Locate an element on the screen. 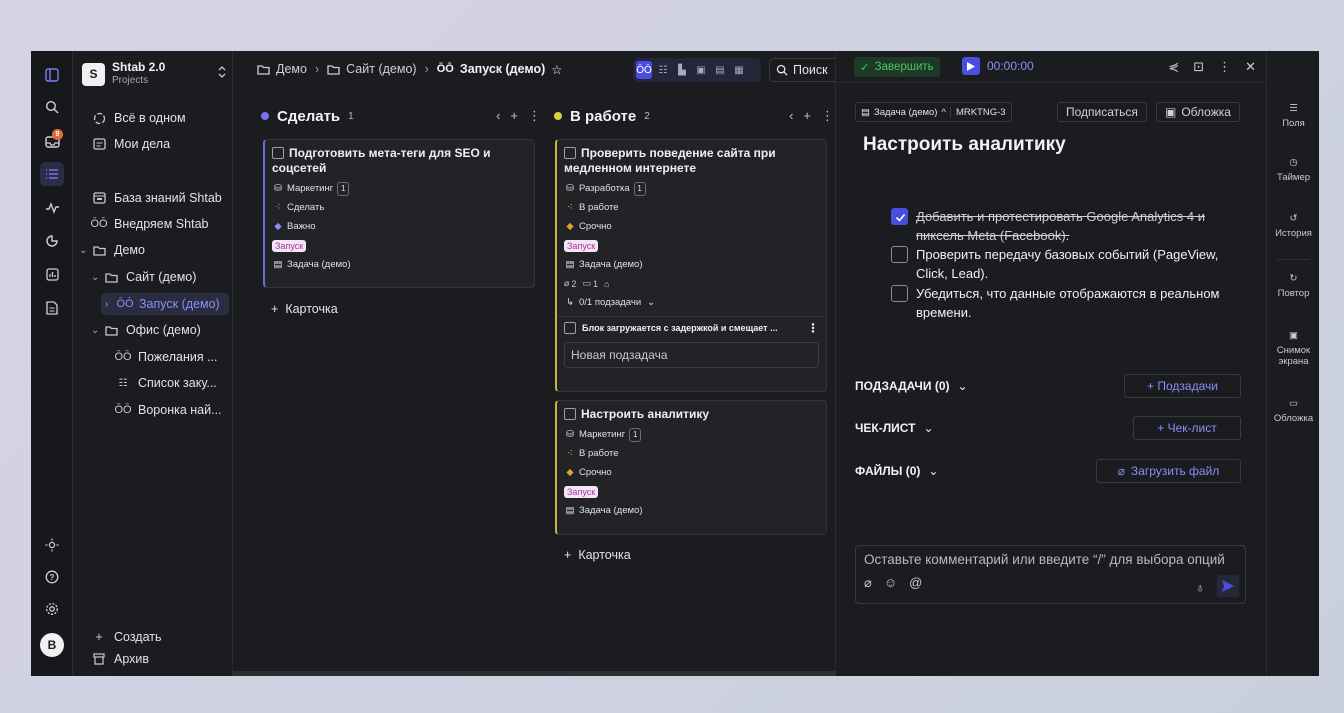  share-icon: ⋞ is located at coordinates (1173, 67).